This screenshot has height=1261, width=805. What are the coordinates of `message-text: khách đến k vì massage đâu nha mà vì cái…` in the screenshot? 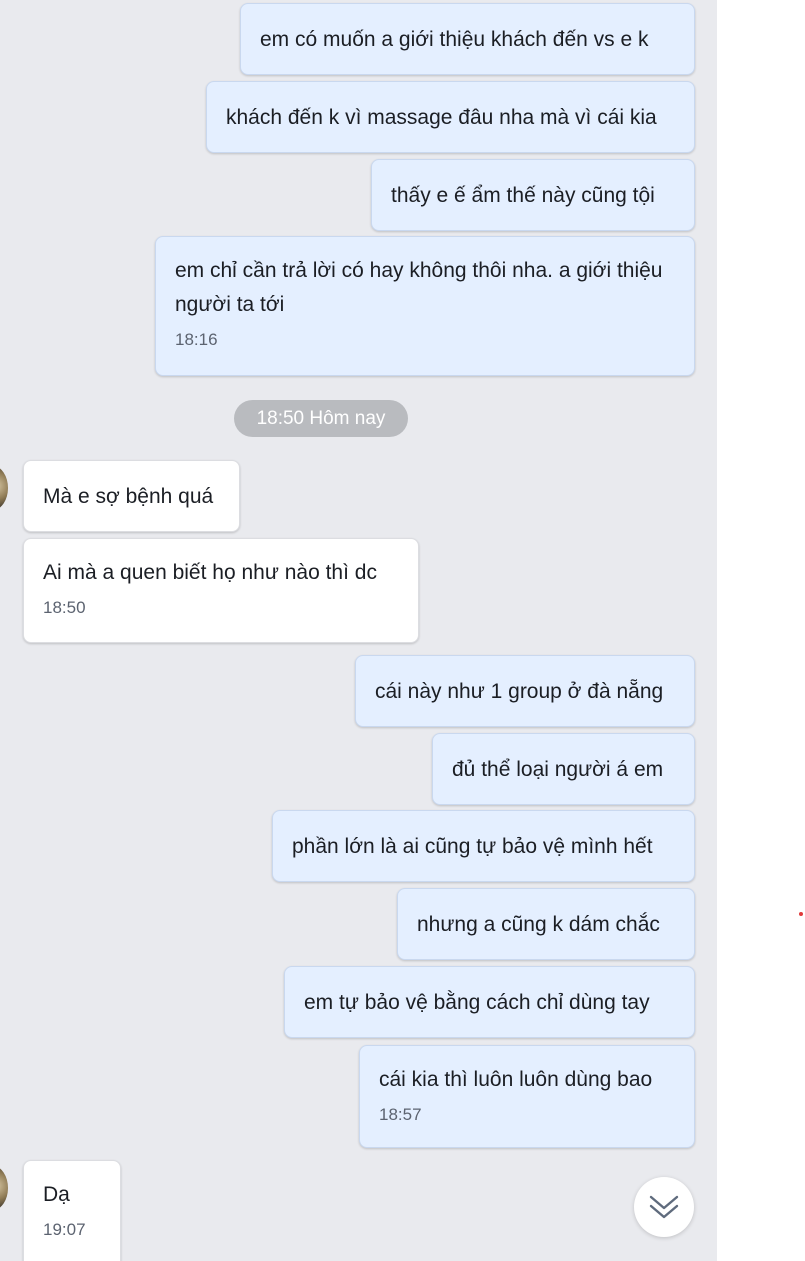 It's located at (441, 117).